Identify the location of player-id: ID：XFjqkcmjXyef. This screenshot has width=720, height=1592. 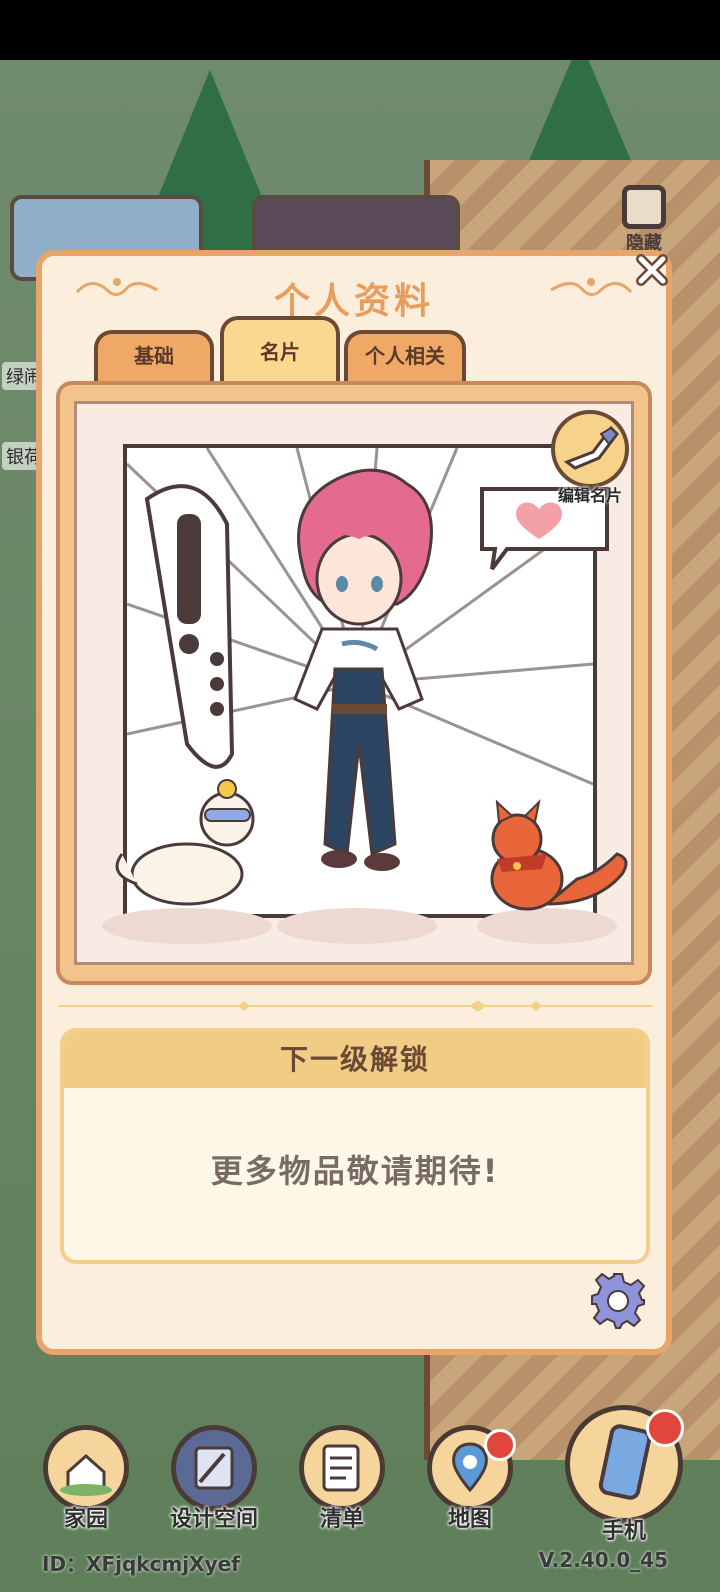
(141, 1564).